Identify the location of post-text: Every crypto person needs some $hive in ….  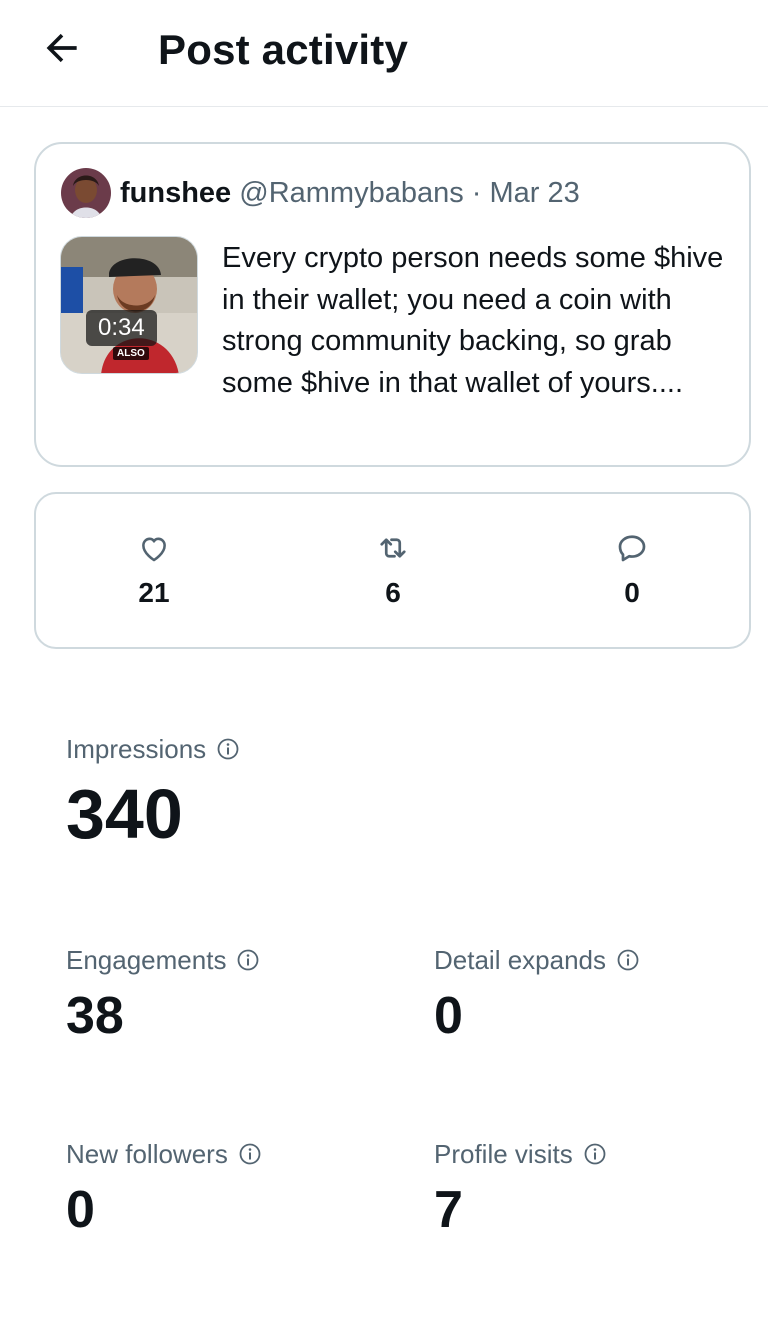
(473, 320).